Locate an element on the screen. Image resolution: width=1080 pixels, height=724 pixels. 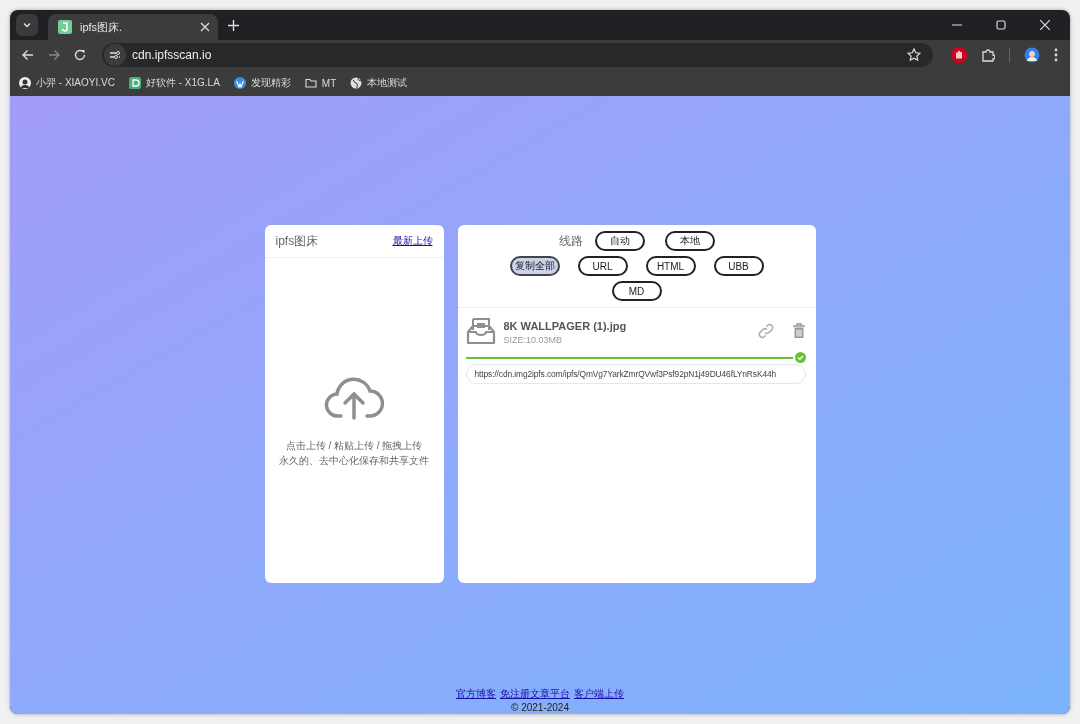
bookmark-item: 发现精彩 is located at coordinates (262, 83).